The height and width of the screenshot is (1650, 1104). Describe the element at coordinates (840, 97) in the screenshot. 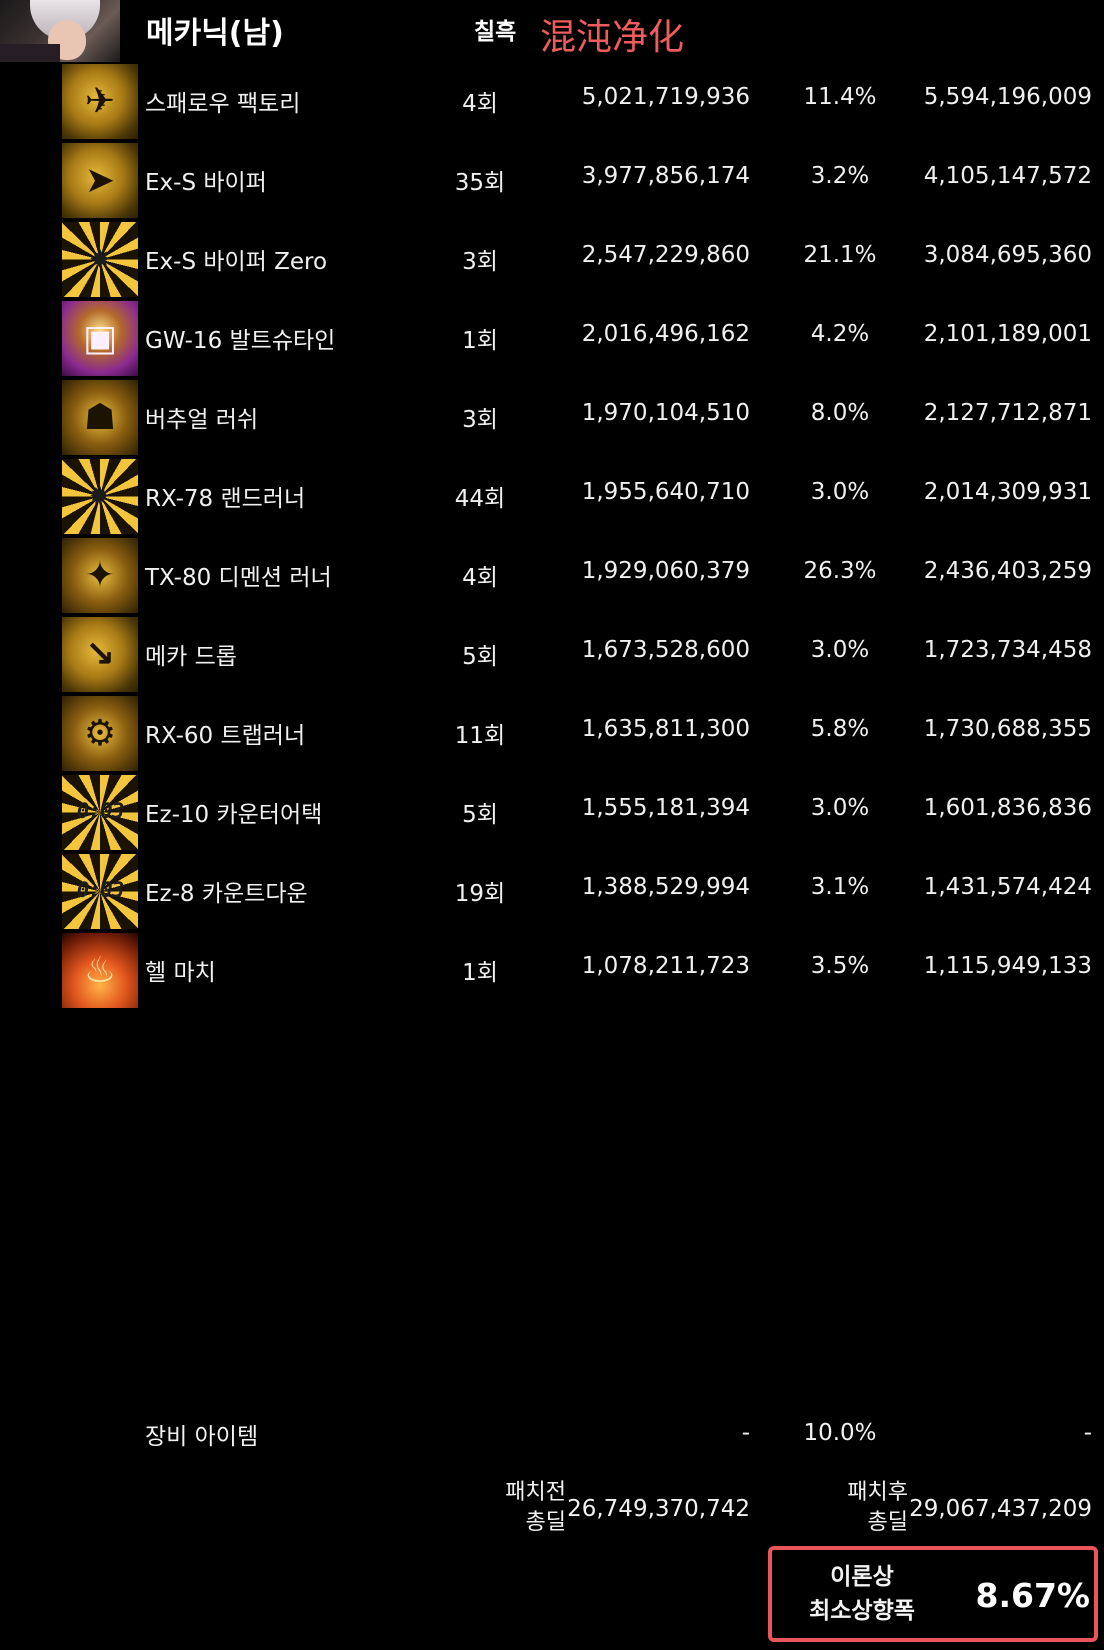

I see `skill-buff-percent: 11.4%` at that location.